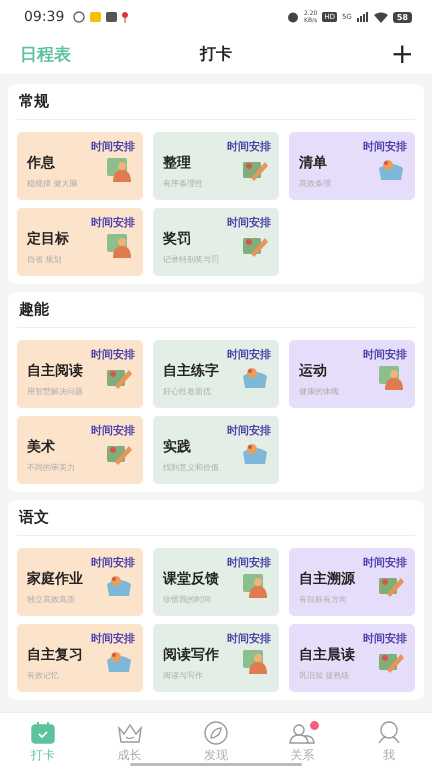 This screenshot has height=768, width=432. I want to click on activity-tile: 时间安排 清单 高效条理, so click(352, 166).